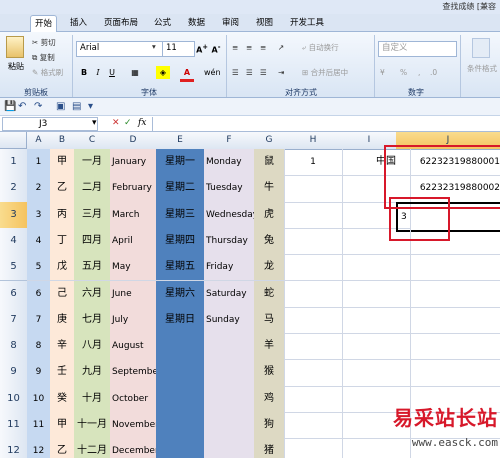 The height and width of the screenshot is (458, 500). I want to click on cell-b10: 癸, so click(62, 399).